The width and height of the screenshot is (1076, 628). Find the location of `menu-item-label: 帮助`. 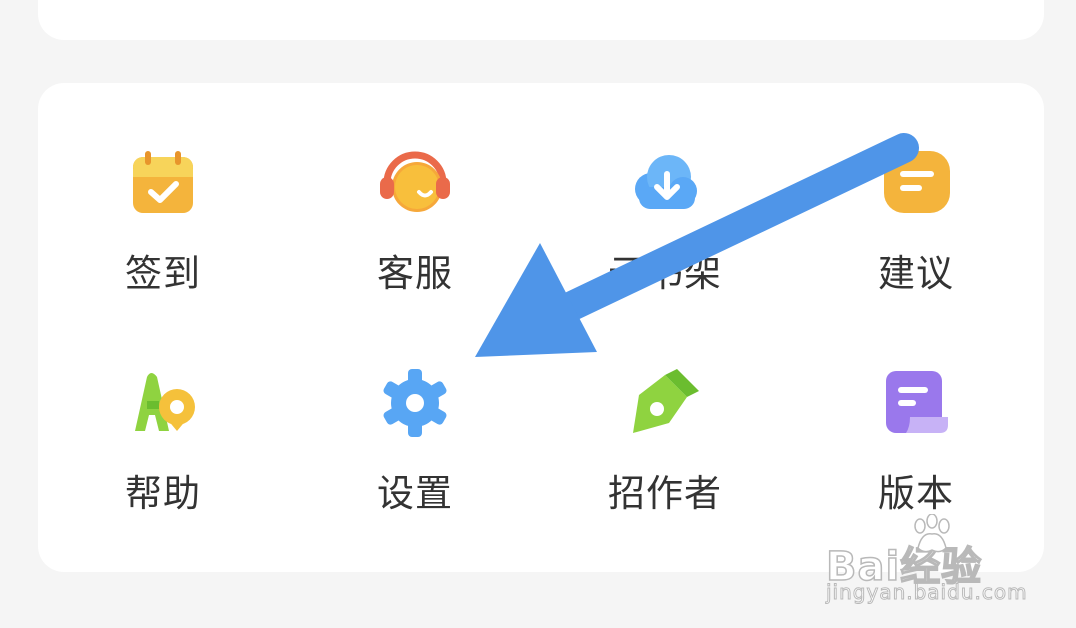

menu-item-label: 帮助 is located at coordinates (163, 493).